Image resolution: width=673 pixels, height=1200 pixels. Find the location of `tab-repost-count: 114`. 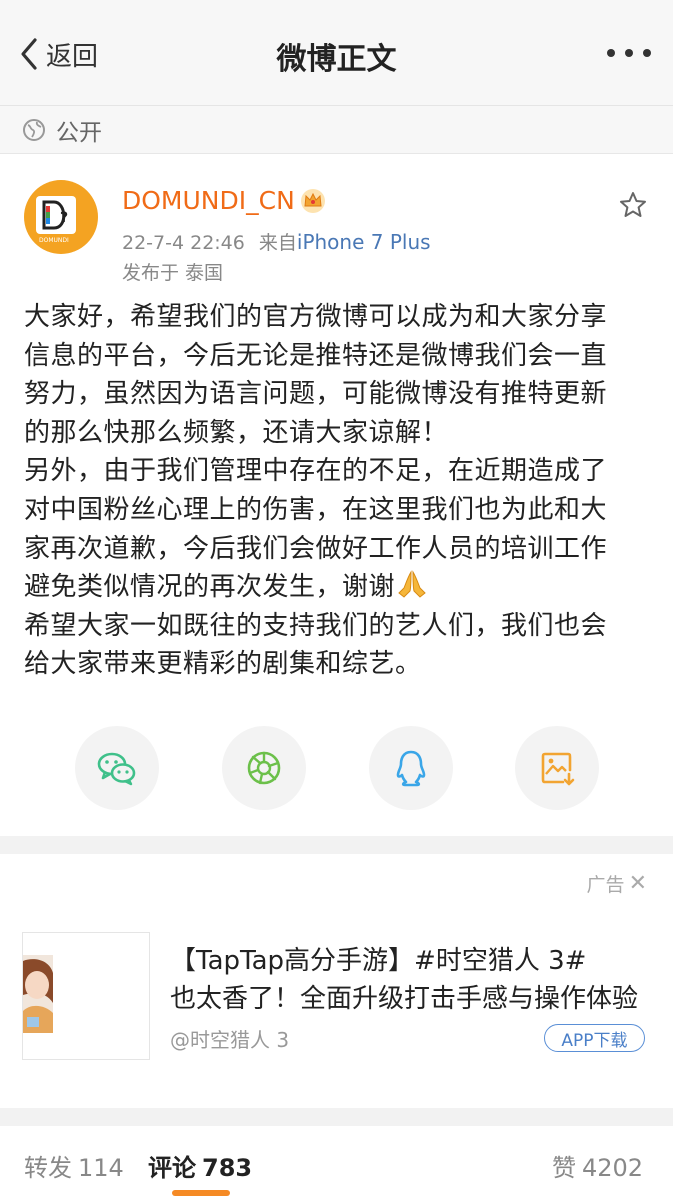

tab-repost-count: 114 is located at coordinates (101, 1168).